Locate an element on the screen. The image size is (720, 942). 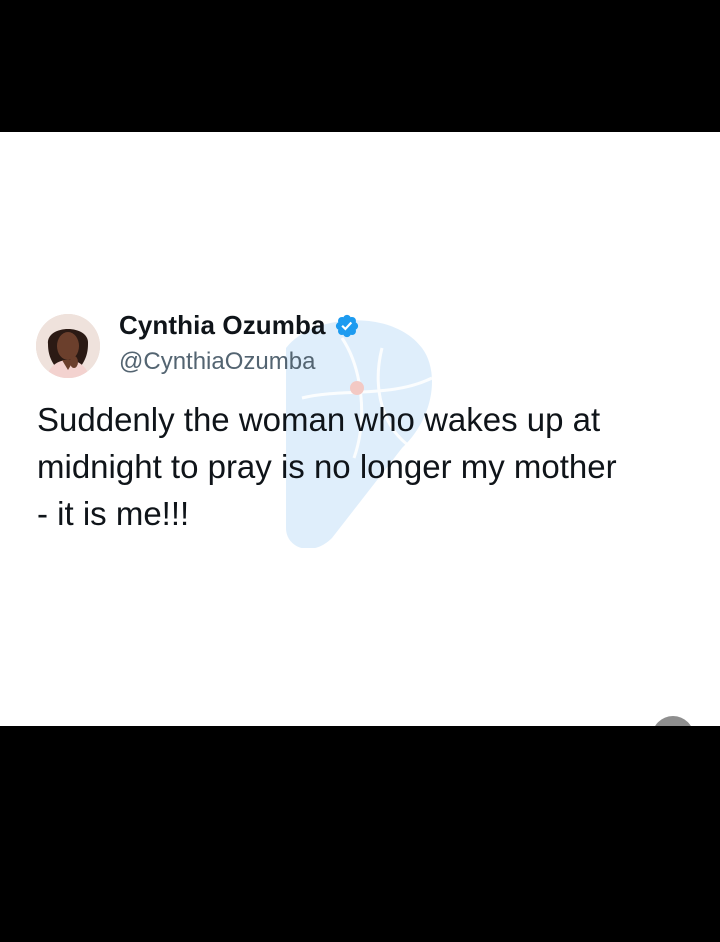
top-black-bar is located at coordinates (360, 66).